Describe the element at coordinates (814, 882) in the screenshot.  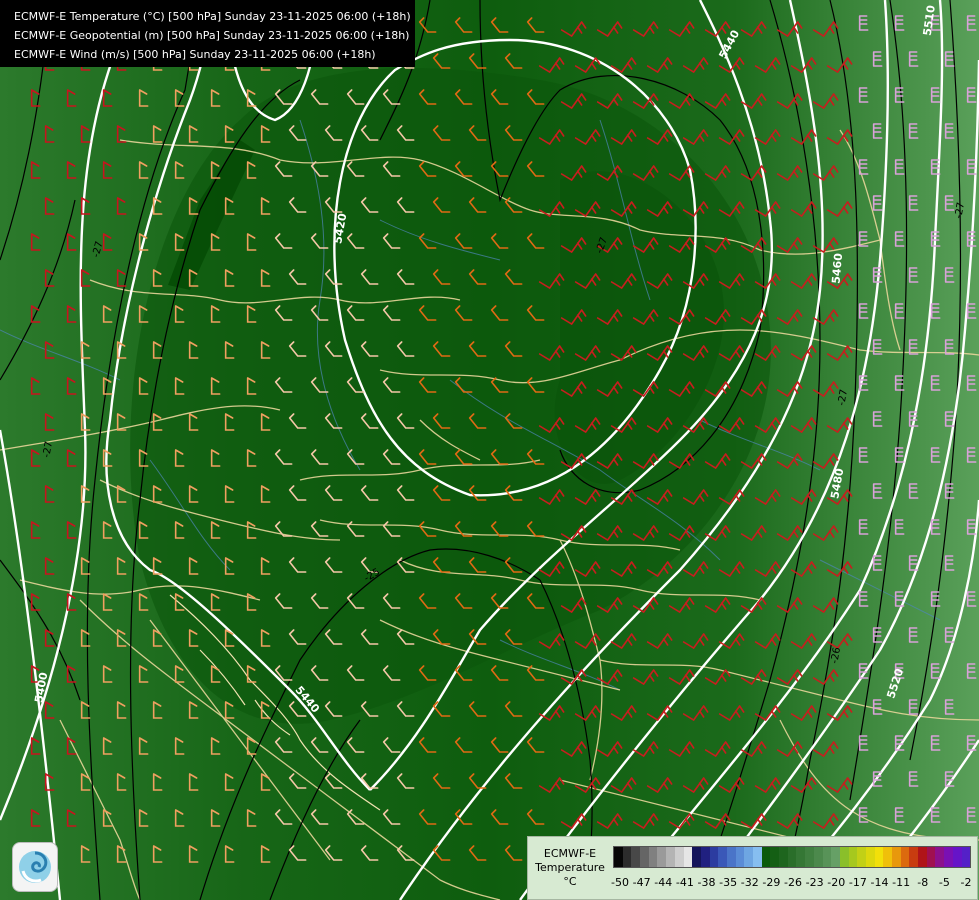
I see `legend-tick: -23` at that location.